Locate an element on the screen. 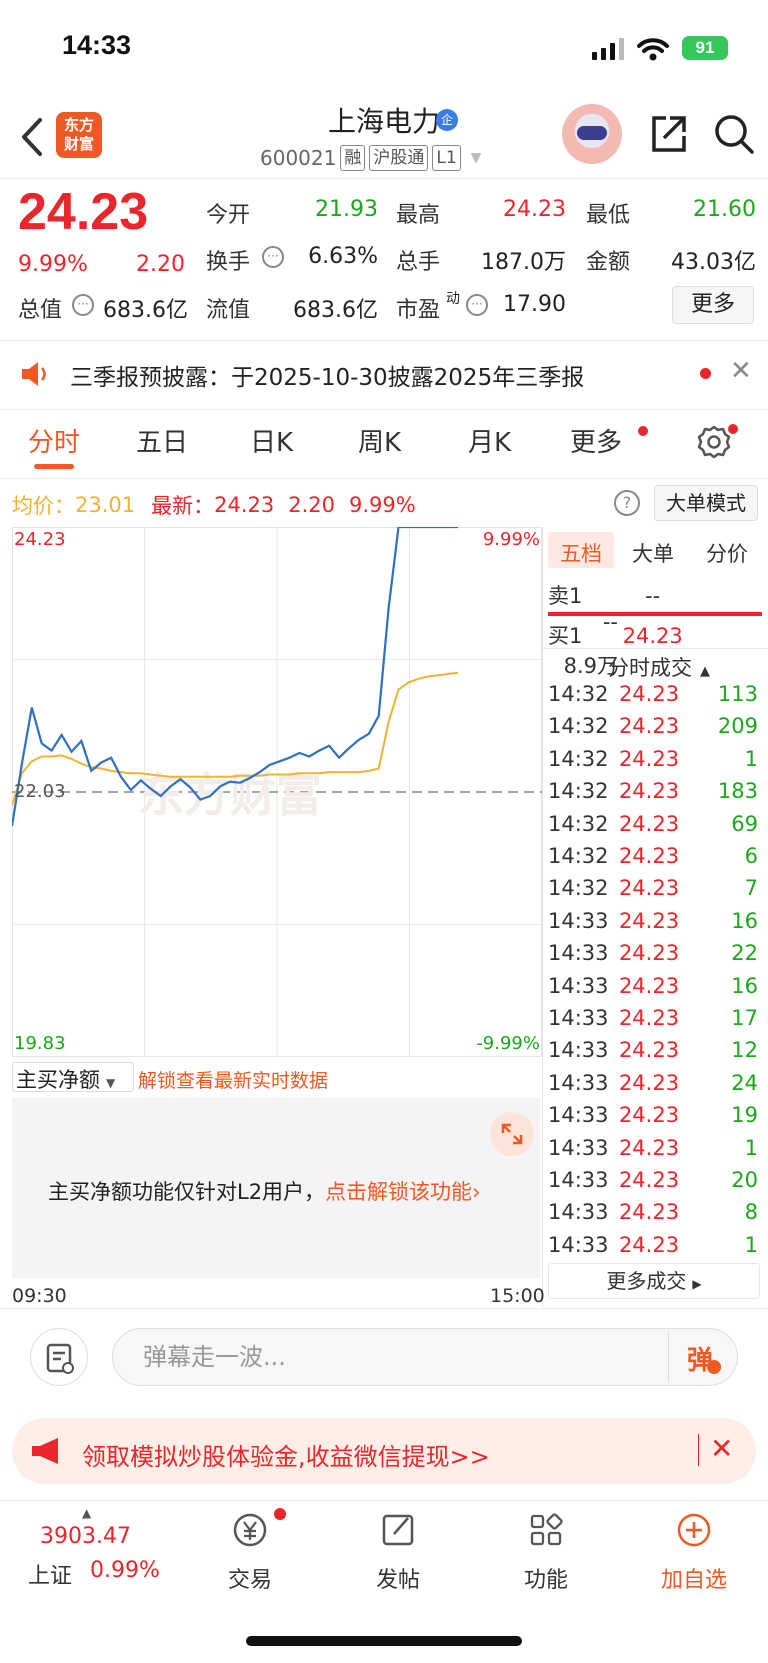 This screenshot has width=768, height=1663. tab-more: 更多 is located at coordinates (596, 440).